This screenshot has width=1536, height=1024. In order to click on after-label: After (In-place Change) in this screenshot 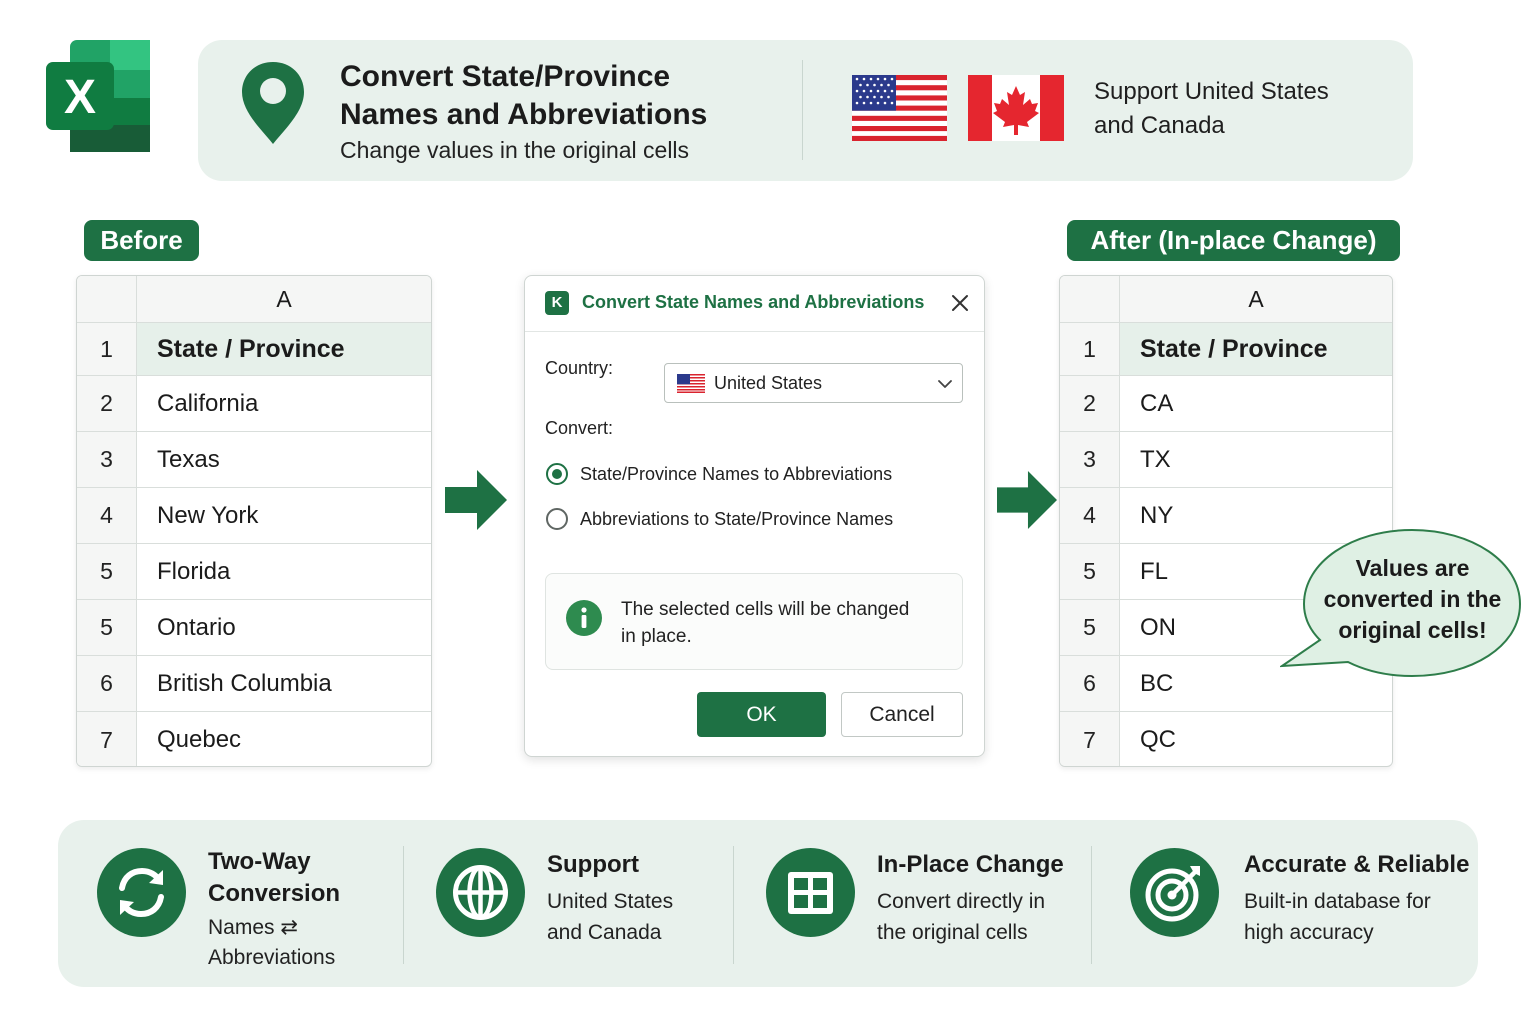, I will do `click(1233, 240)`.